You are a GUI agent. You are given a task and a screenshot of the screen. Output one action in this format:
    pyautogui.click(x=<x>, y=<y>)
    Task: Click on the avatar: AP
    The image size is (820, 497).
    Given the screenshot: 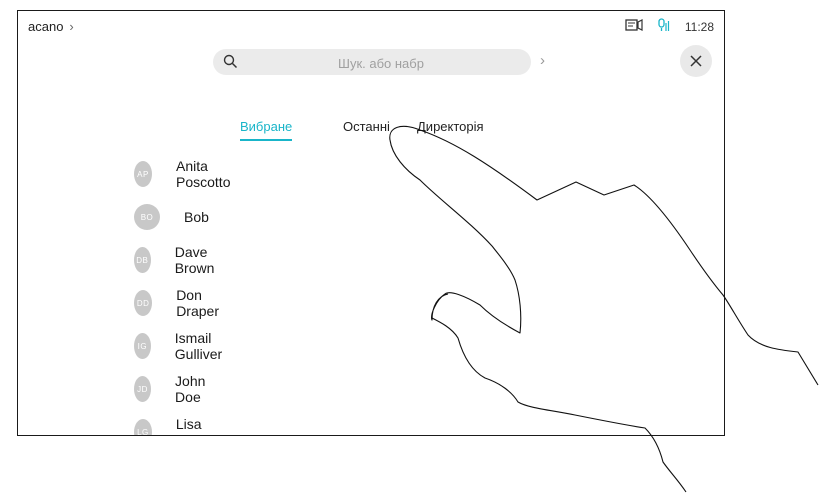 What is the action you would take?
    pyautogui.click(x=143, y=174)
    